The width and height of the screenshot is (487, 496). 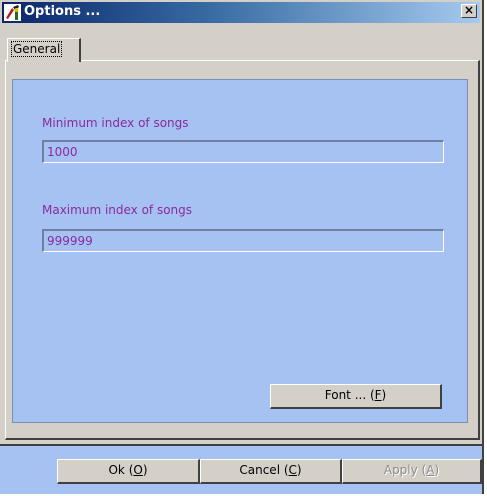 I want to click on cancel-button: Cancel (C), so click(x=271, y=471).